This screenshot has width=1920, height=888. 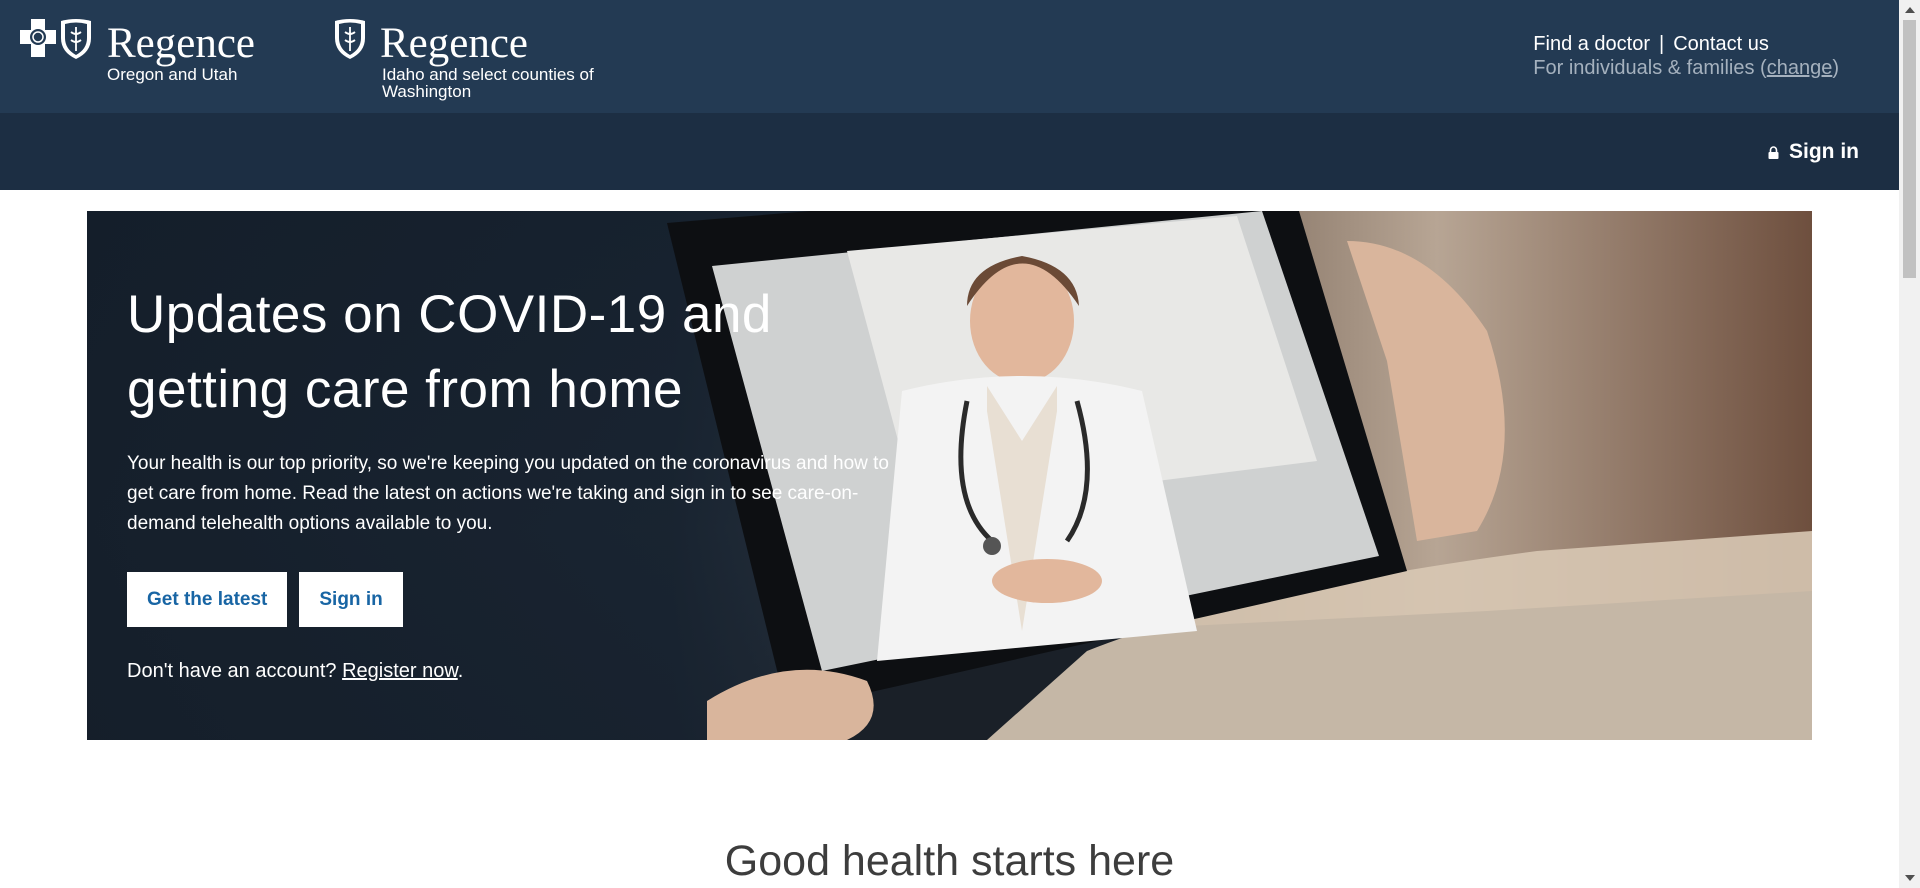 What do you see at coordinates (1835, 68) in the screenshot?
I see `audience-suffix: )` at bounding box center [1835, 68].